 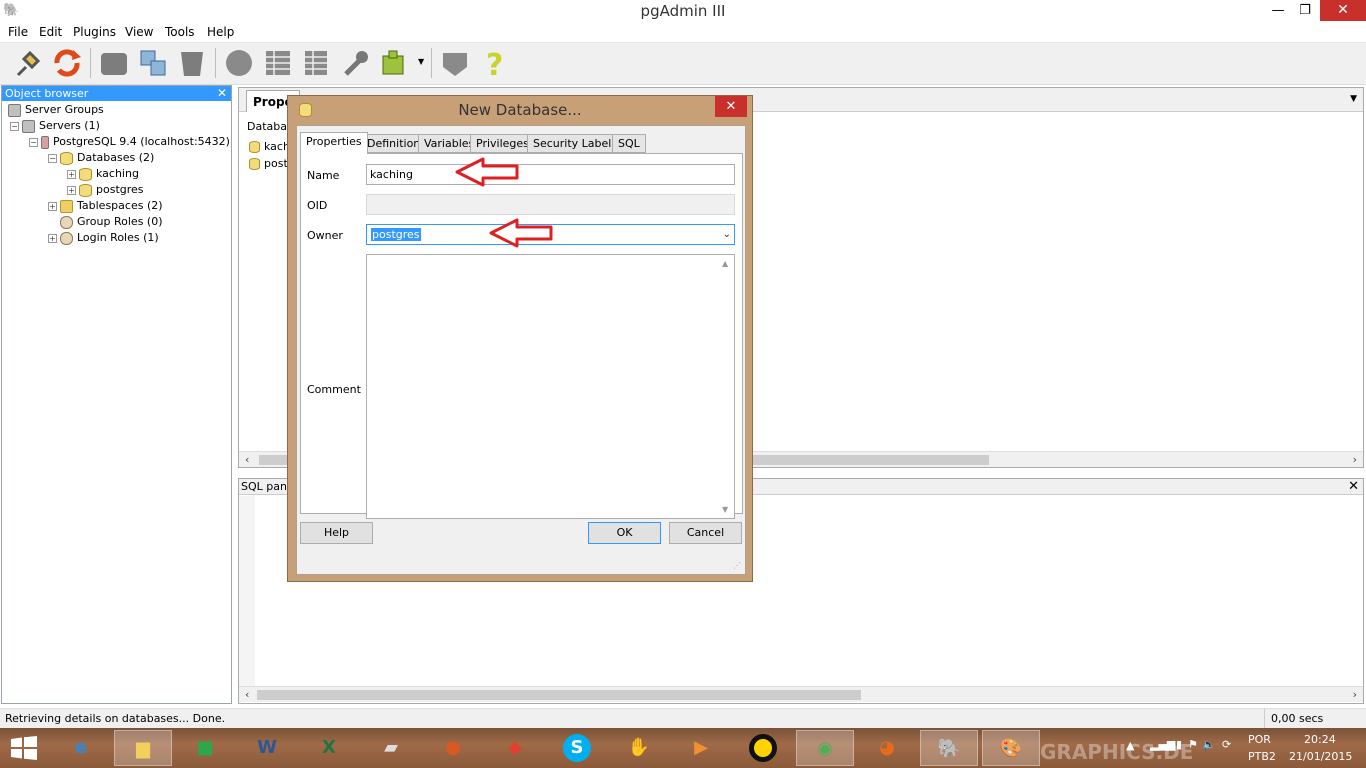 What do you see at coordinates (575, 143) in the screenshot?
I see `tab-security-labels: Security Labels` at bounding box center [575, 143].